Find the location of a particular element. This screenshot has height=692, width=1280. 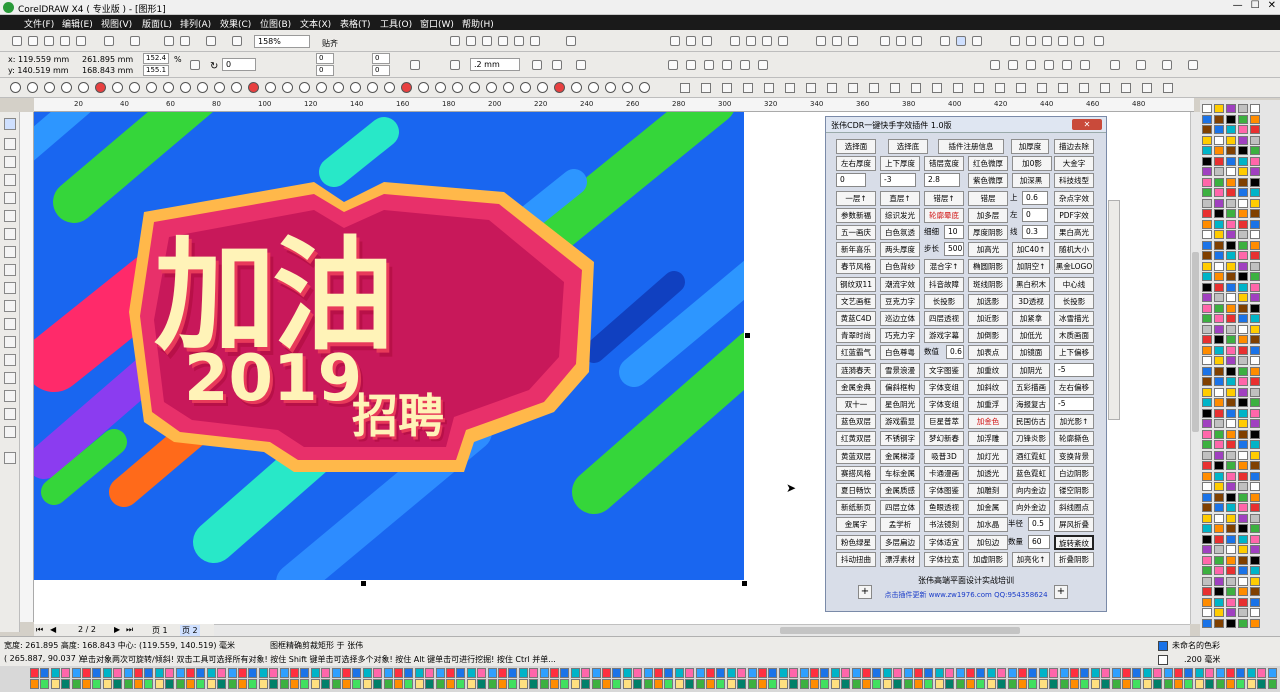

plugin-effect-button: 加紧拿 is located at coordinates (1031, 318).